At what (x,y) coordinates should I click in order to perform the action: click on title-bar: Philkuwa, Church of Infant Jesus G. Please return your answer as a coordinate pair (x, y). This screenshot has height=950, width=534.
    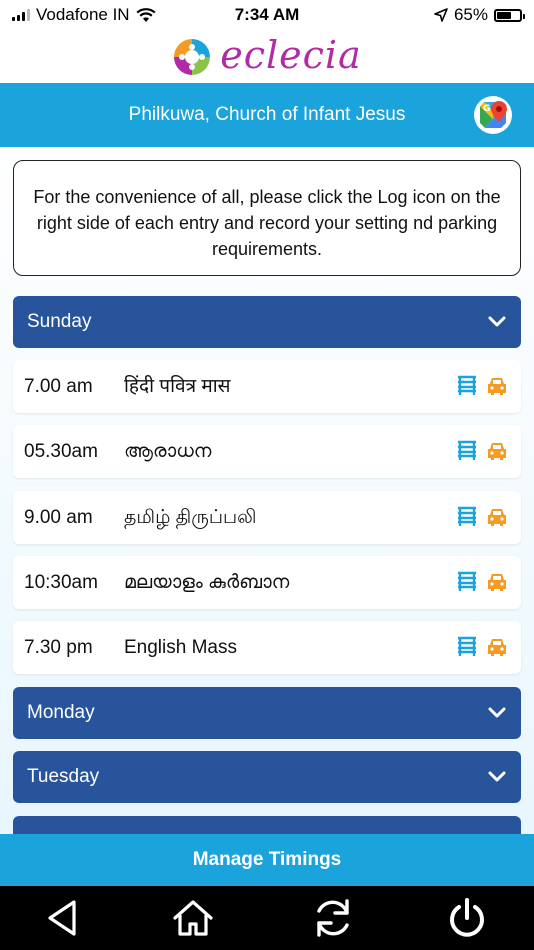
    Looking at the image, I should click on (267, 115).